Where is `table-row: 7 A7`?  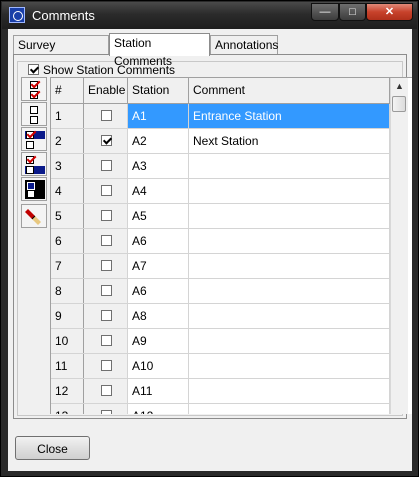
table-row: 7 A7 is located at coordinates (220, 266).